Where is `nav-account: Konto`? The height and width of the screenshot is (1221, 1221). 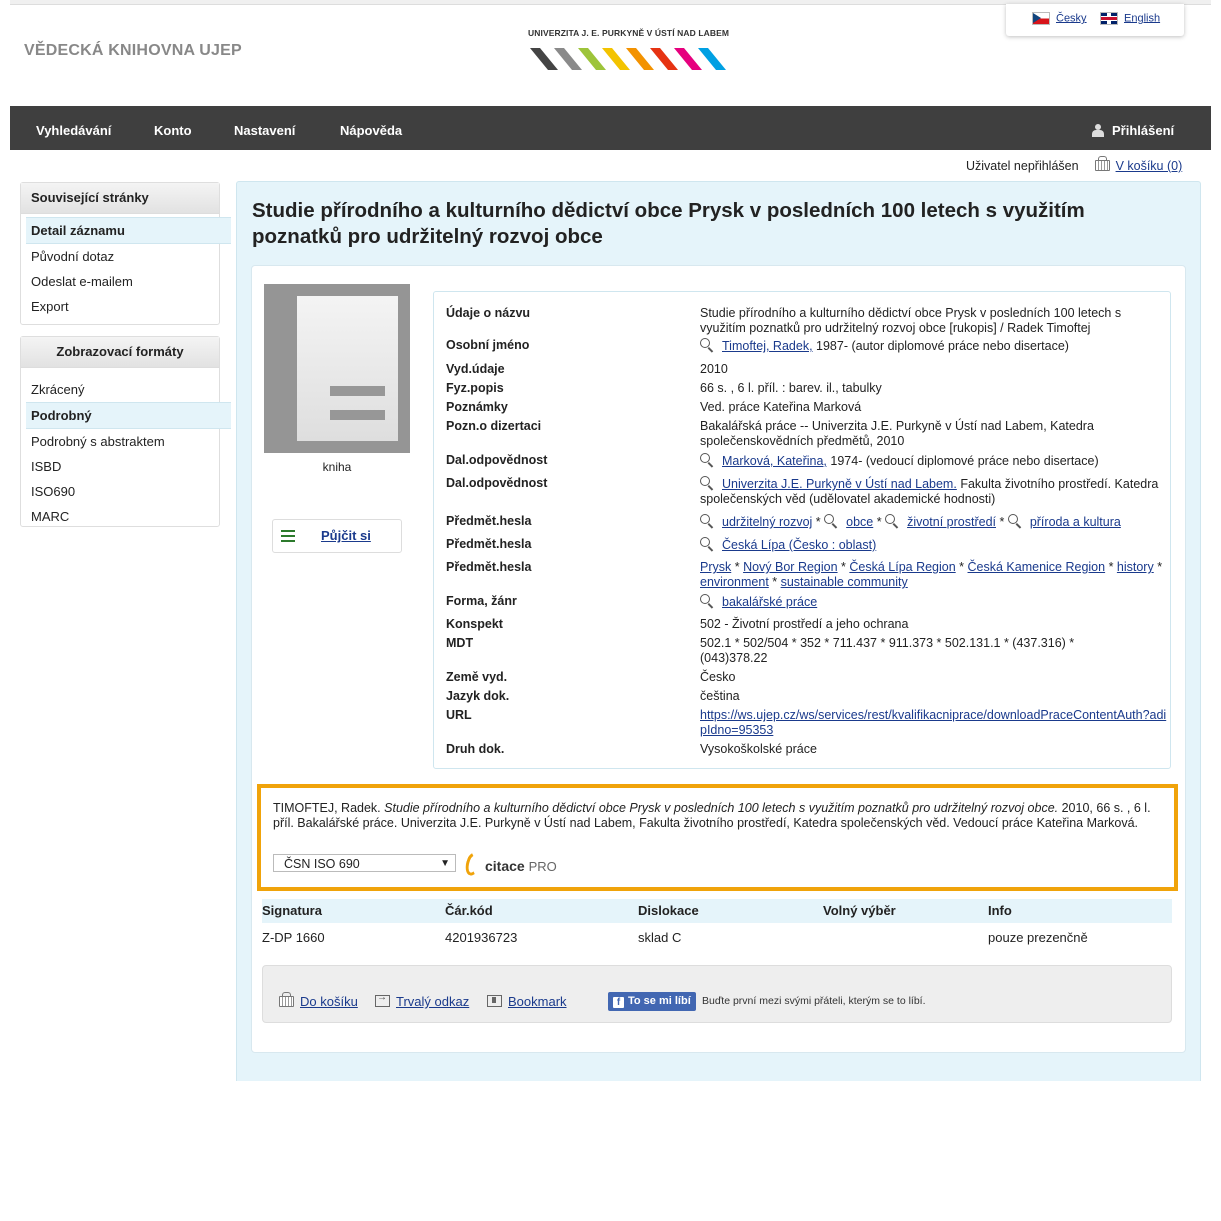
nav-account: Konto is located at coordinates (173, 128).